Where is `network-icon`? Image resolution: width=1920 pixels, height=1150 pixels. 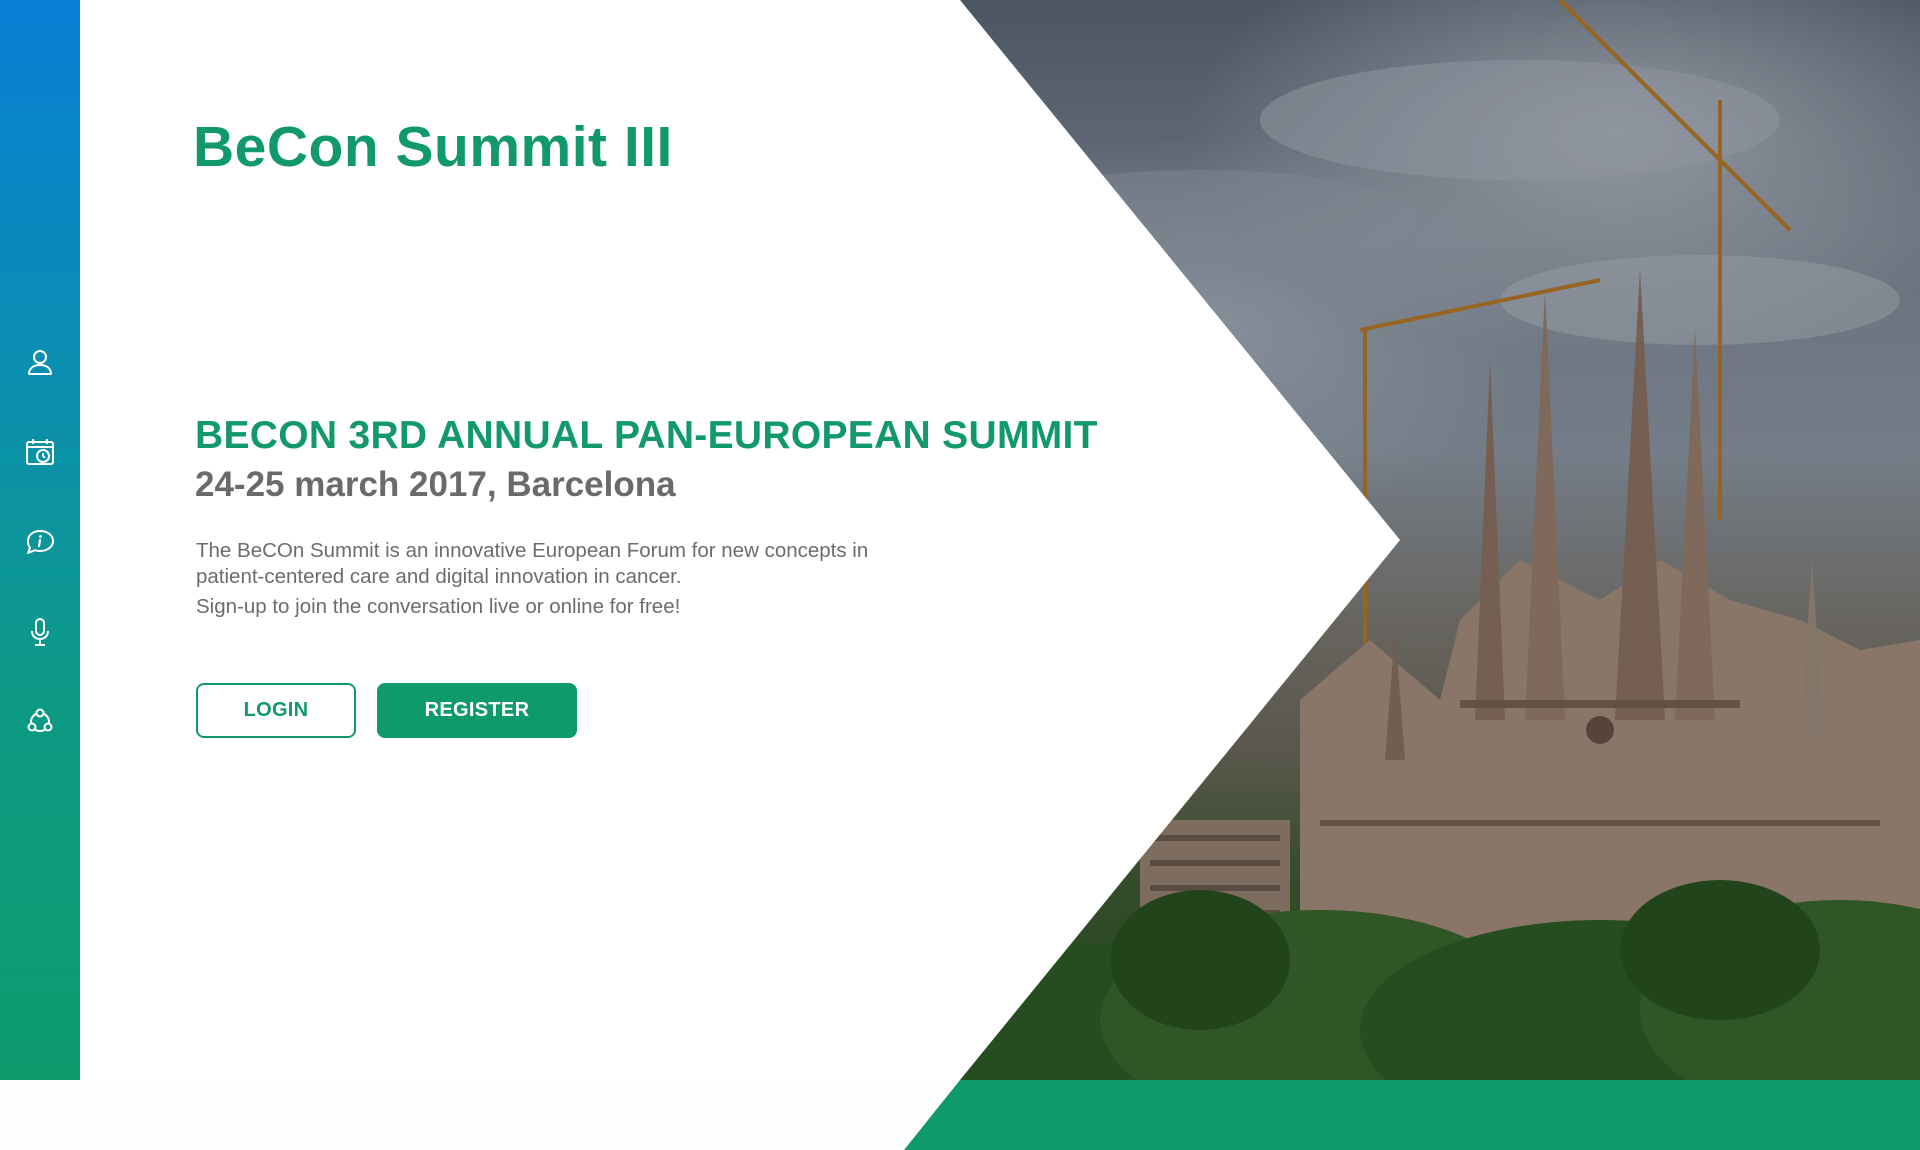 network-icon is located at coordinates (40, 720).